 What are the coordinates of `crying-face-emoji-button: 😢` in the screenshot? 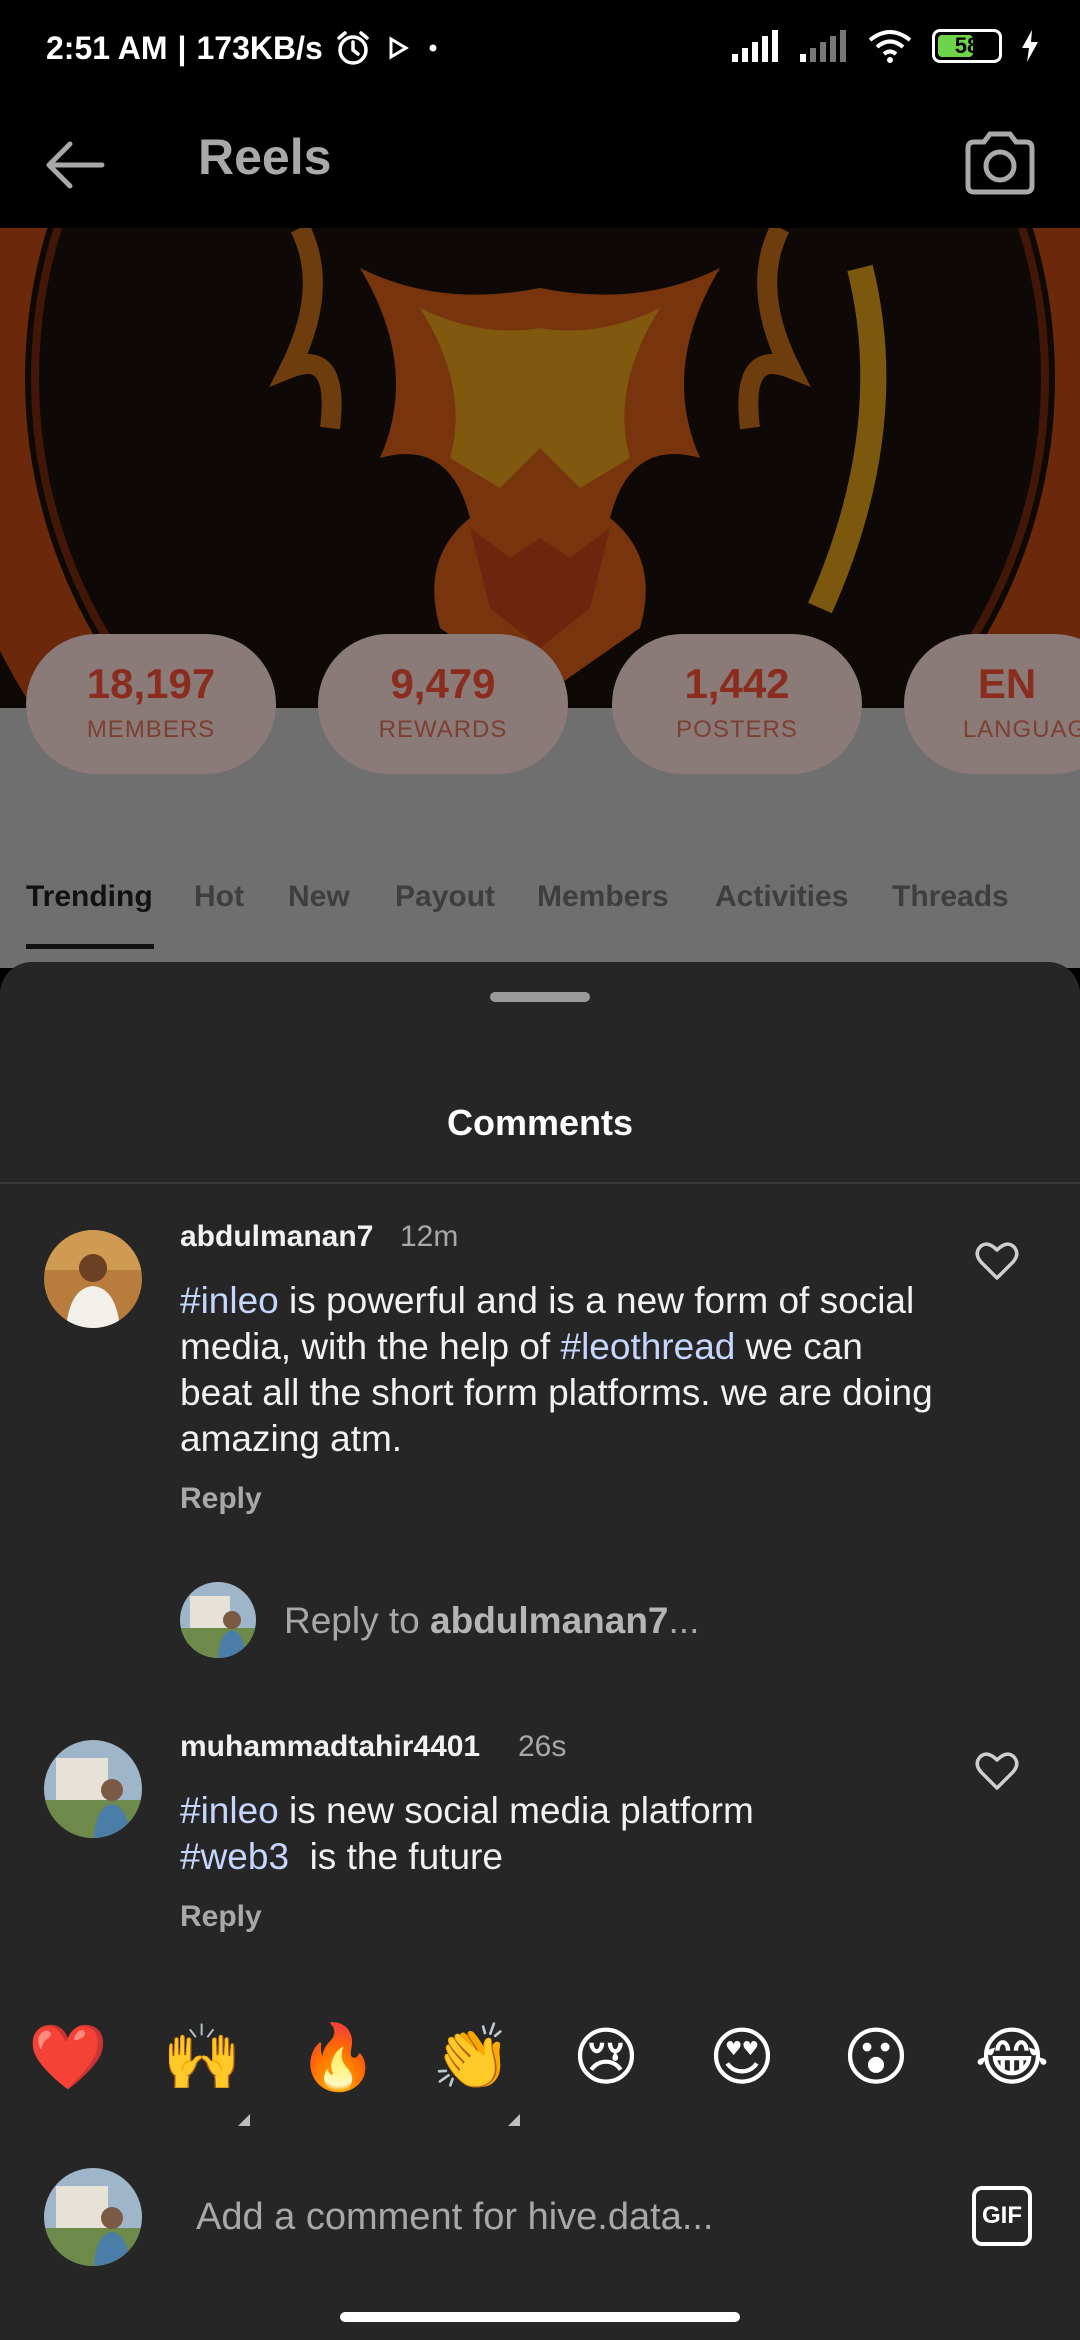 It's located at (606, 2058).